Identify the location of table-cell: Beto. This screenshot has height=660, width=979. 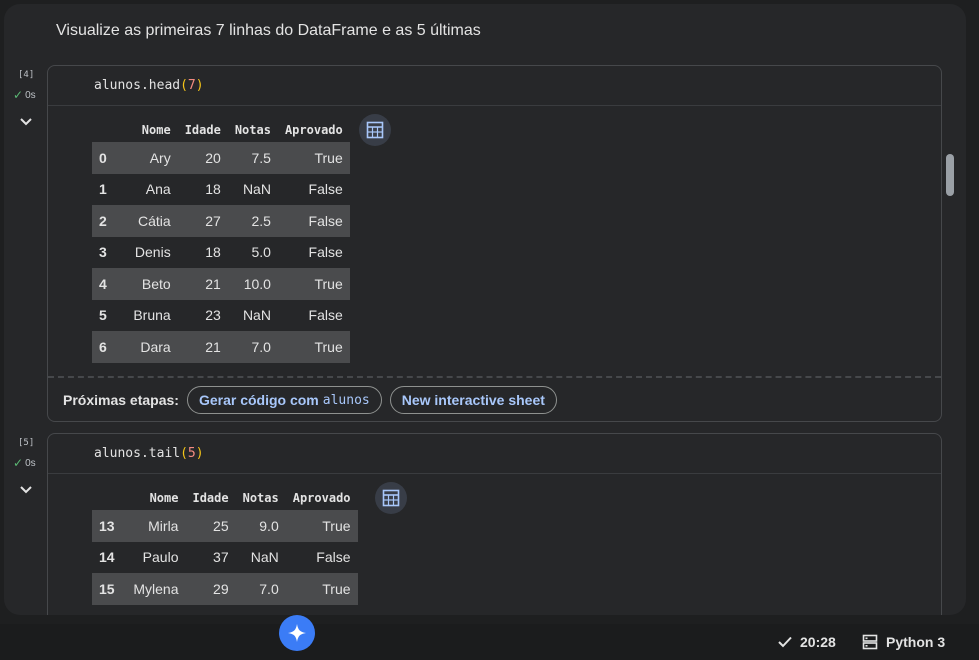
(145, 284).